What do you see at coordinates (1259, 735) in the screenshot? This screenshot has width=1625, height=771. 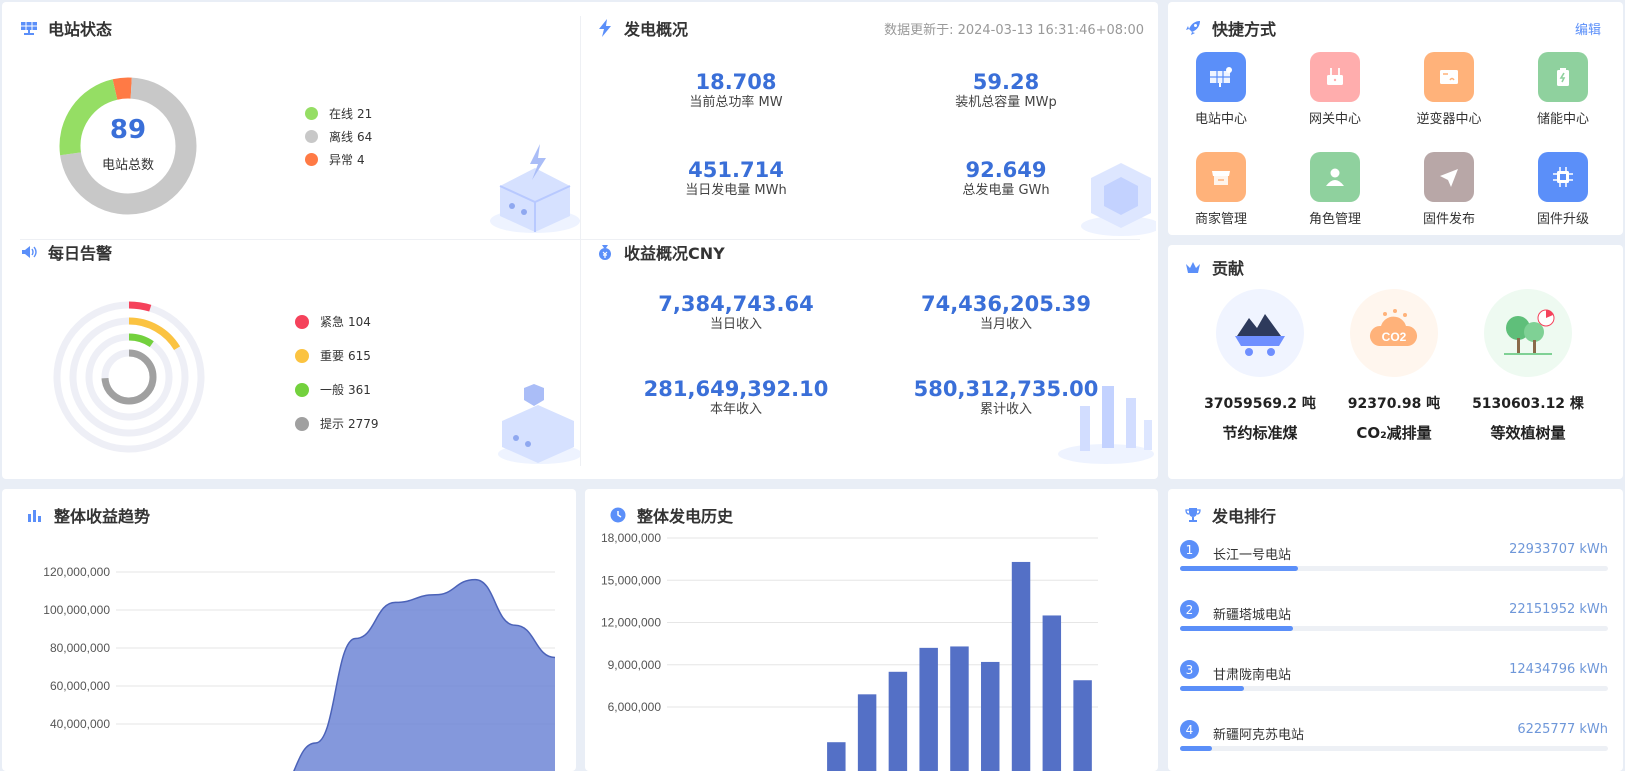 I see `rank-station-name: 新疆阿克苏电站` at bounding box center [1259, 735].